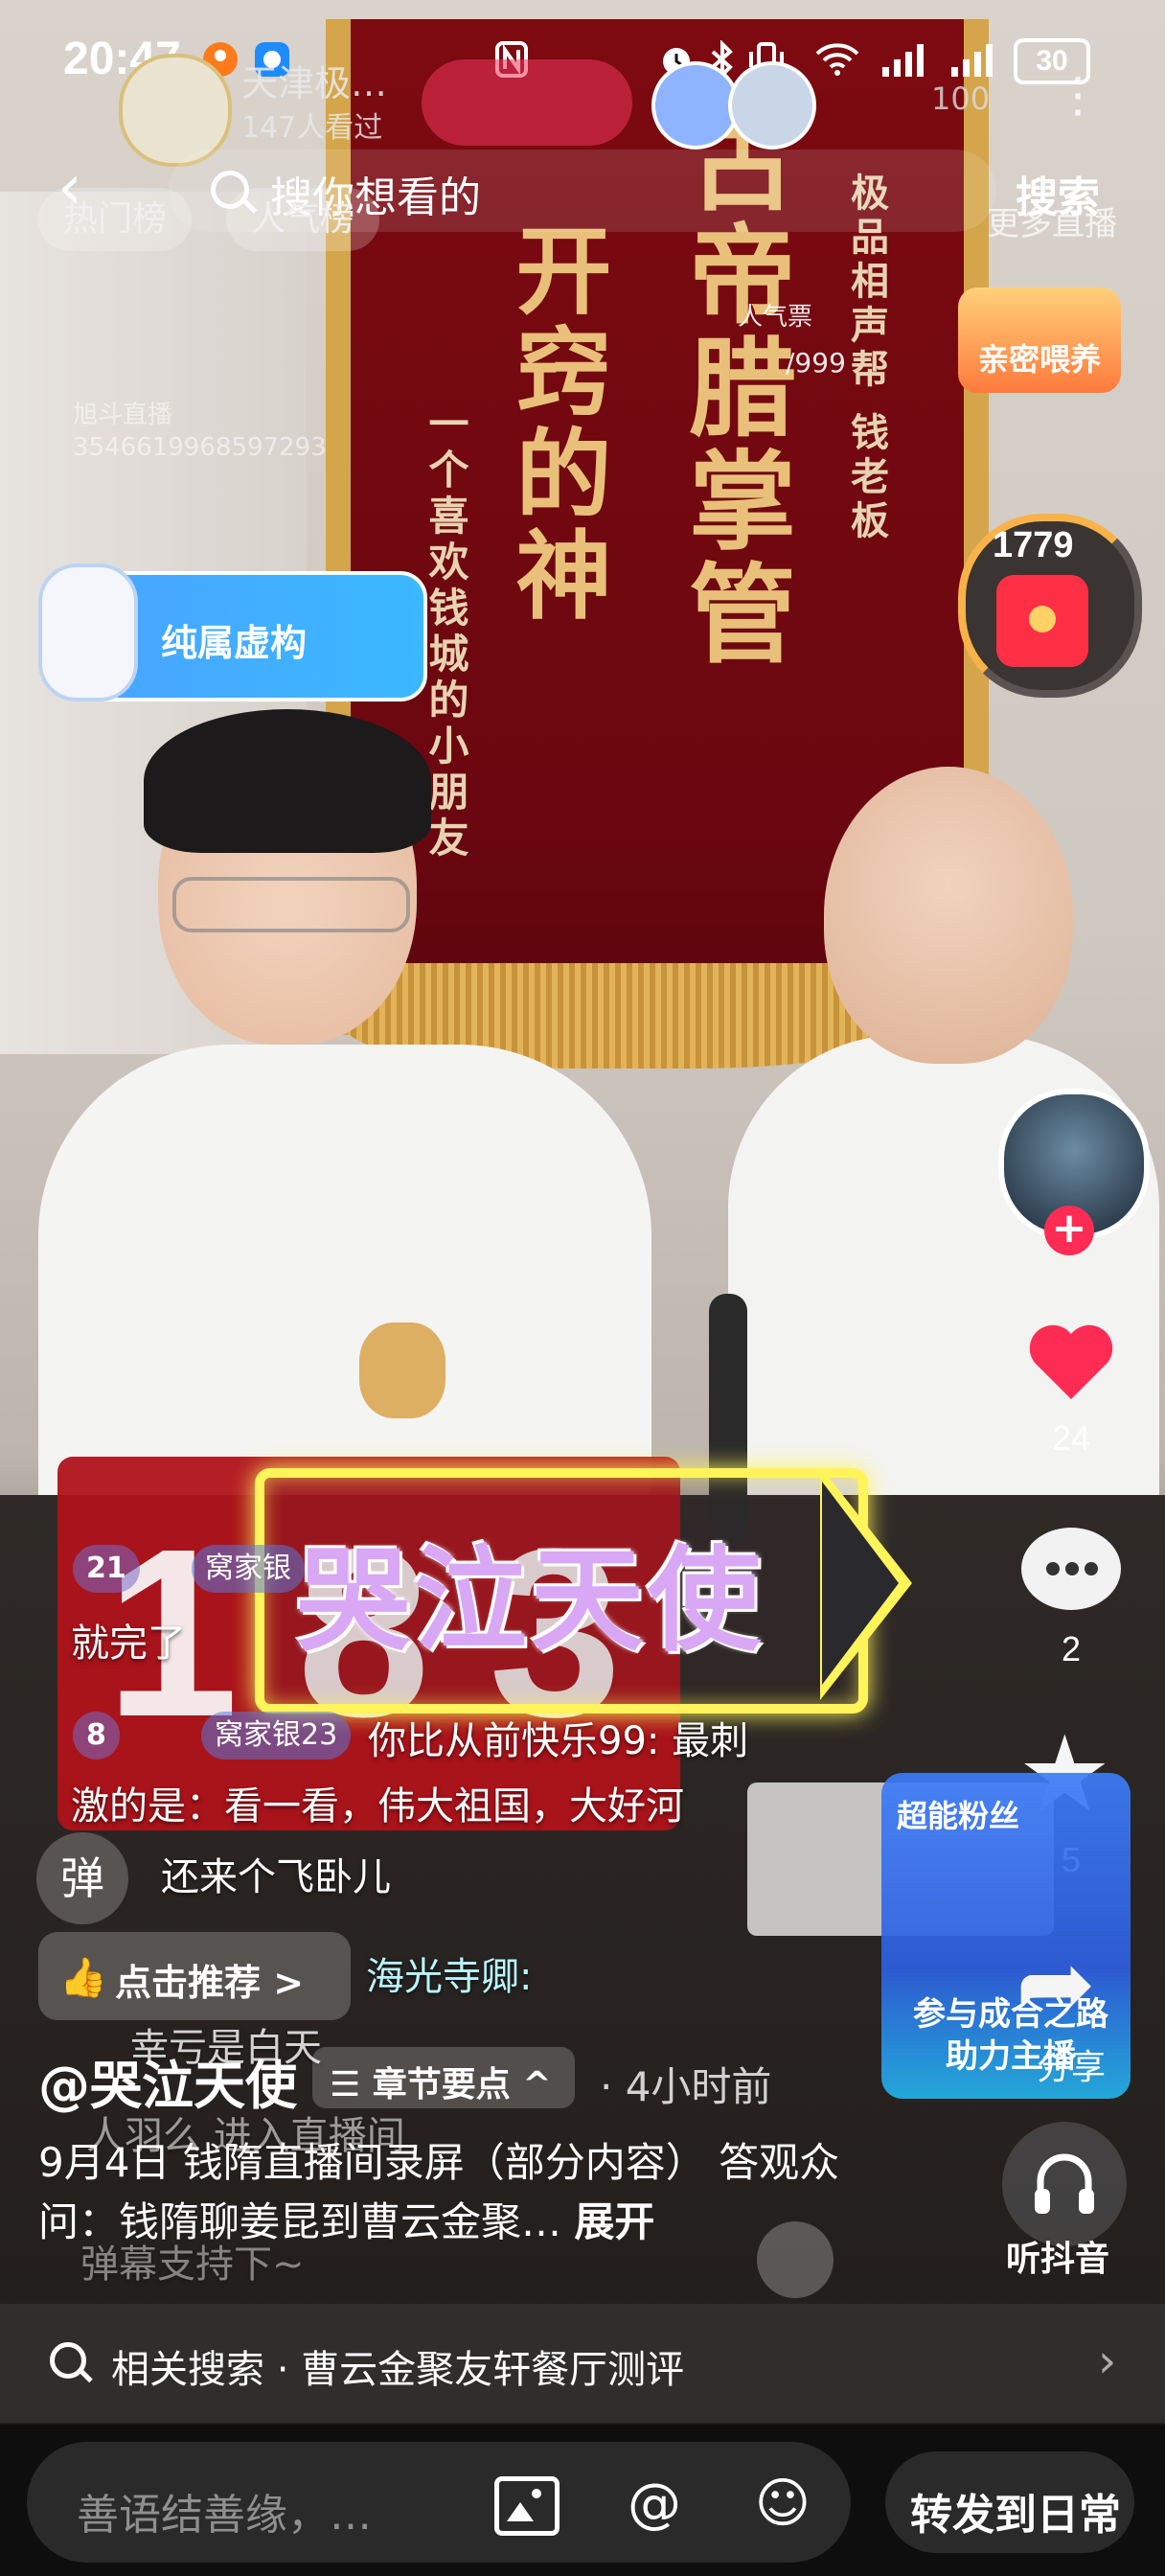 The image size is (1165, 2576). What do you see at coordinates (816, 363) in the screenshot?
I see `popularity-ticket-progress: /999` at bounding box center [816, 363].